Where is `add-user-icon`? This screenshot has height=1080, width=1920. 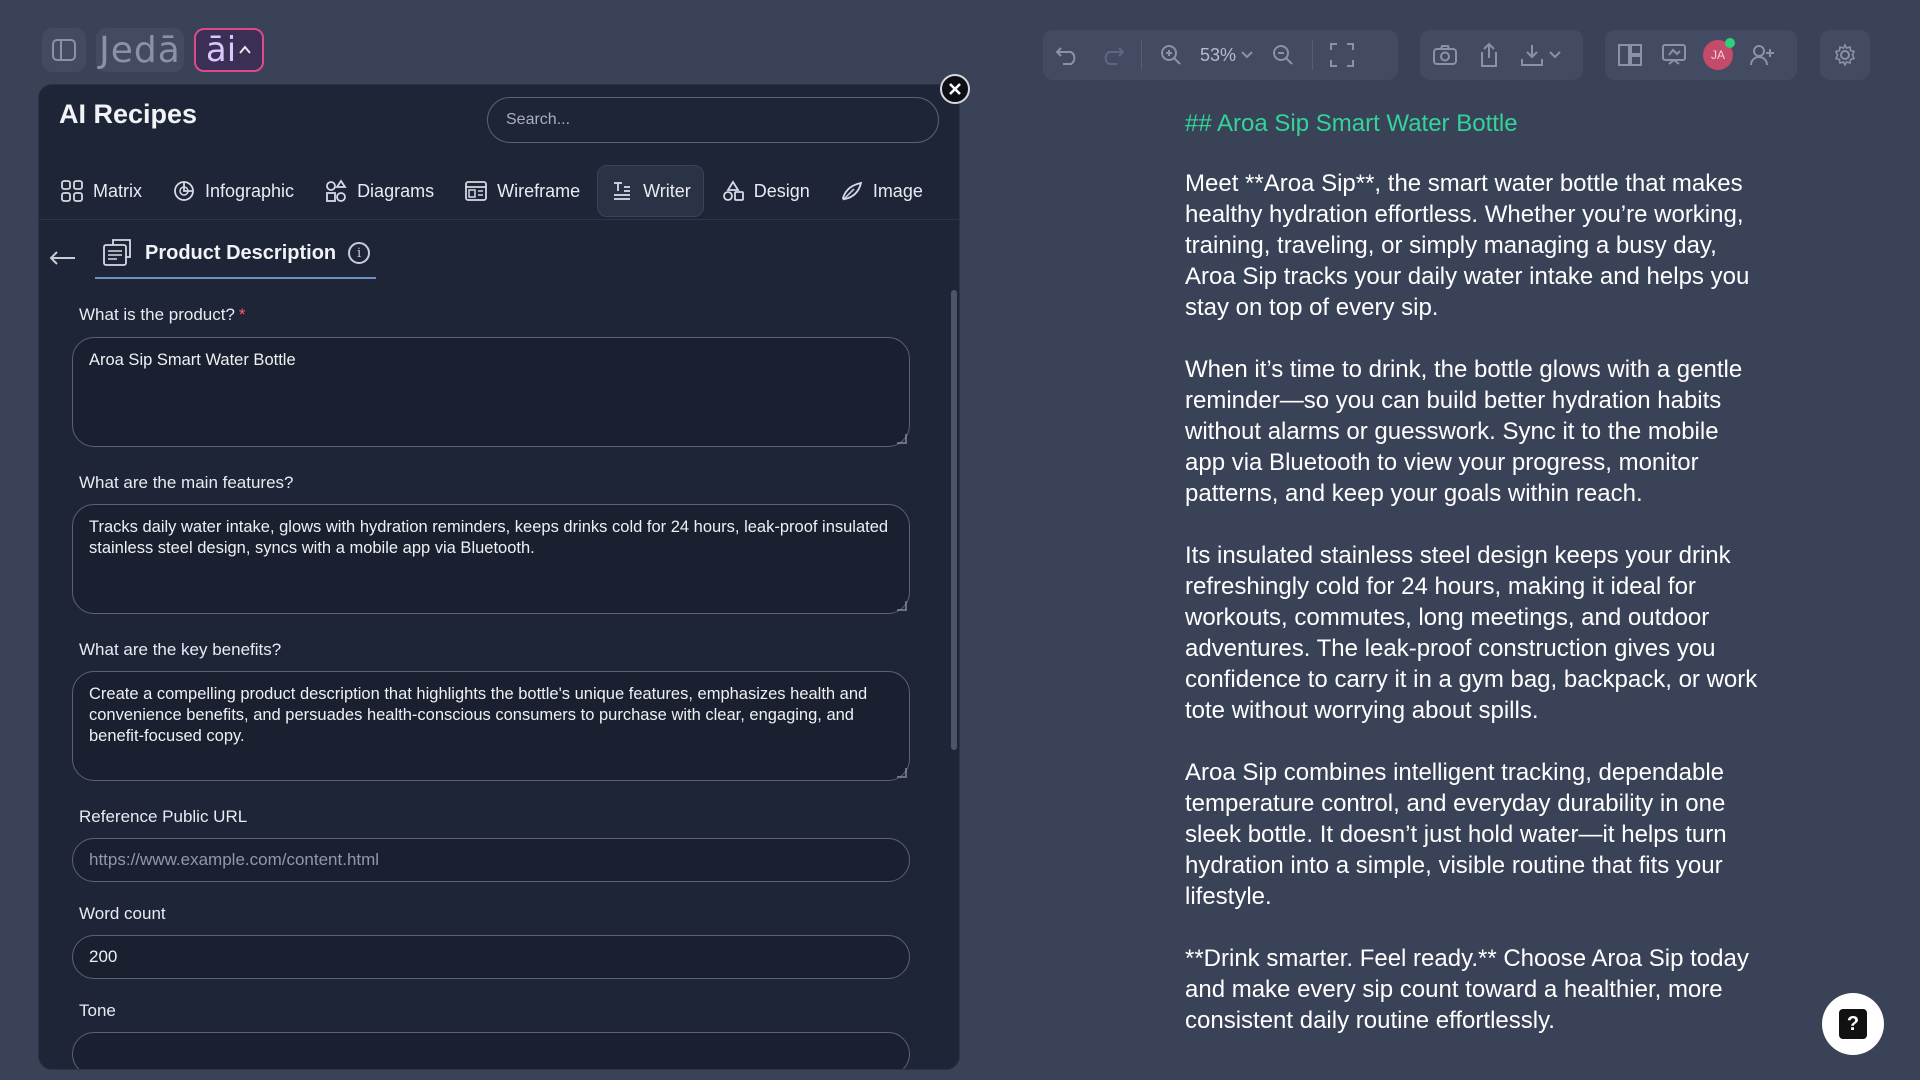 add-user-icon is located at coordinates (1762, 55).